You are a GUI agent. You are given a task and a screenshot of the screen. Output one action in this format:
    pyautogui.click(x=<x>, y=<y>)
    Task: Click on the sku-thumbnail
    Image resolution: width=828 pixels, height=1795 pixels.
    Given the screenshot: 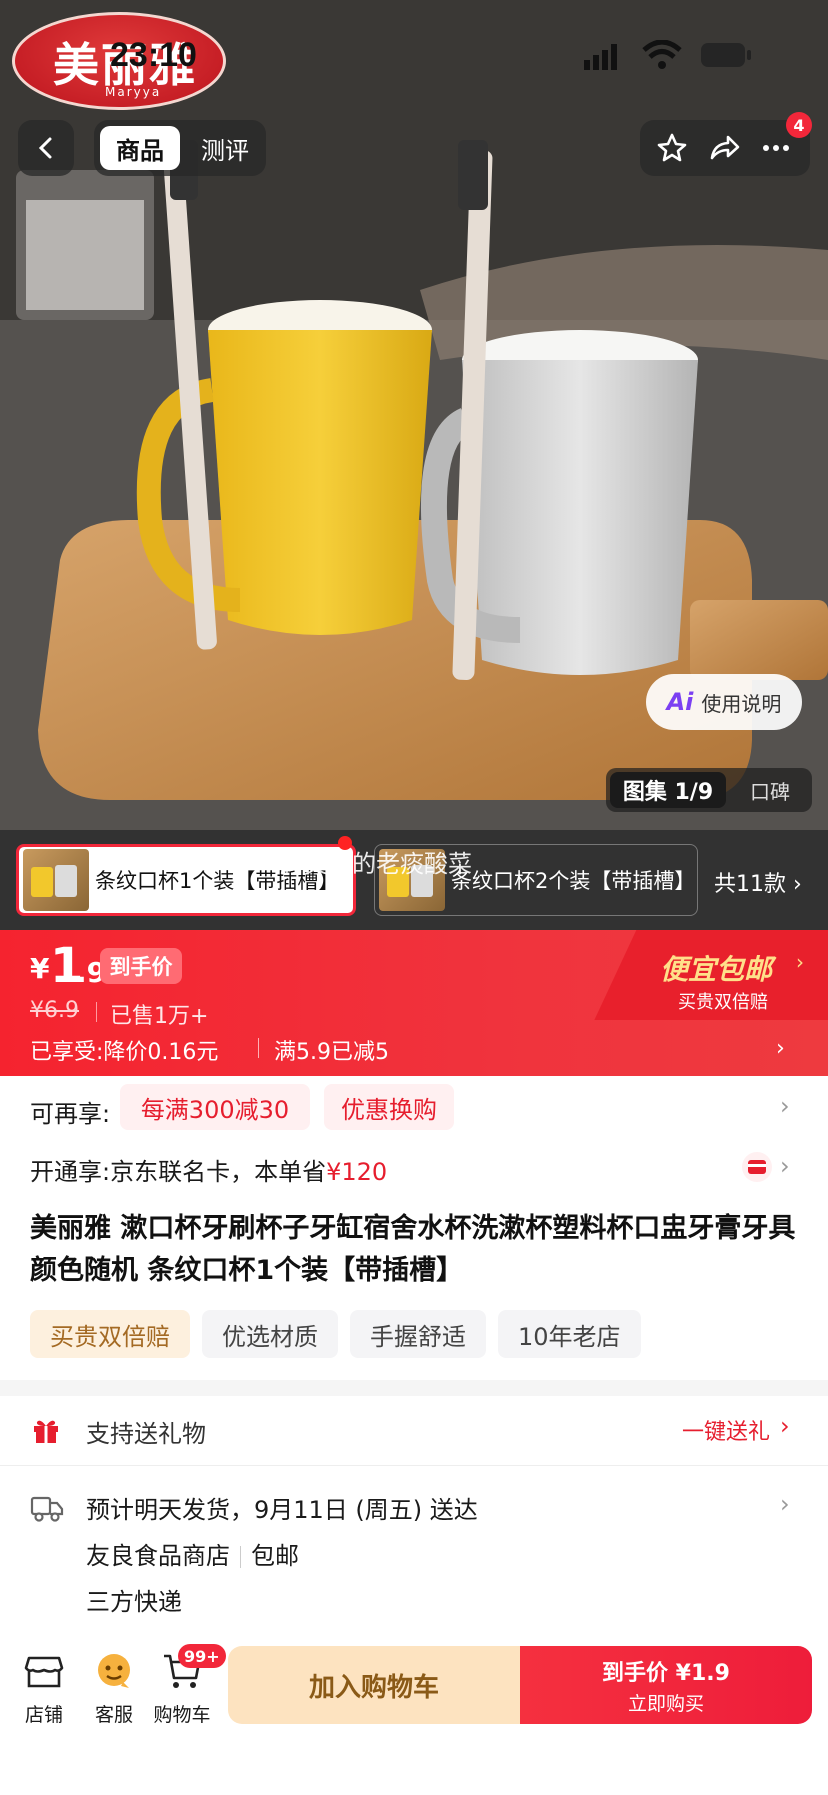 What is the action you would take?
    pyautogui.click(x=56, y=880)
    